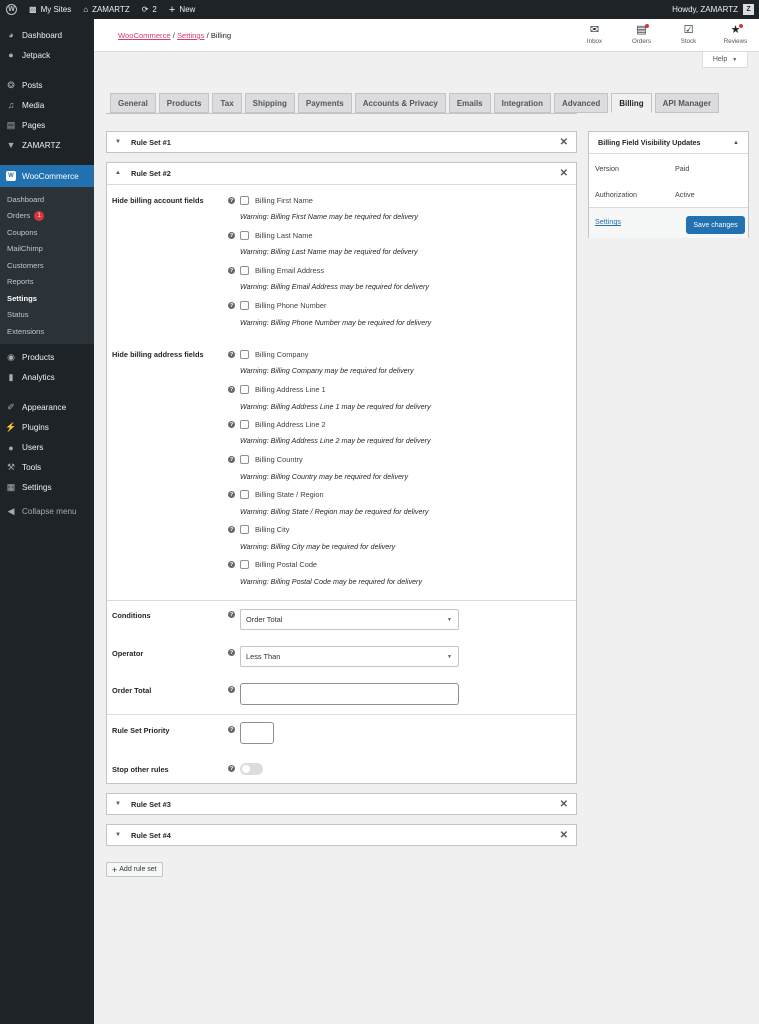 This screenshot has width=759, height=1024. What do you see at coordinates (283, 389) in the screenshot?
I see `checkbox-billing-address-1: Billing Address Line 1` at bounding box center [283, 389].